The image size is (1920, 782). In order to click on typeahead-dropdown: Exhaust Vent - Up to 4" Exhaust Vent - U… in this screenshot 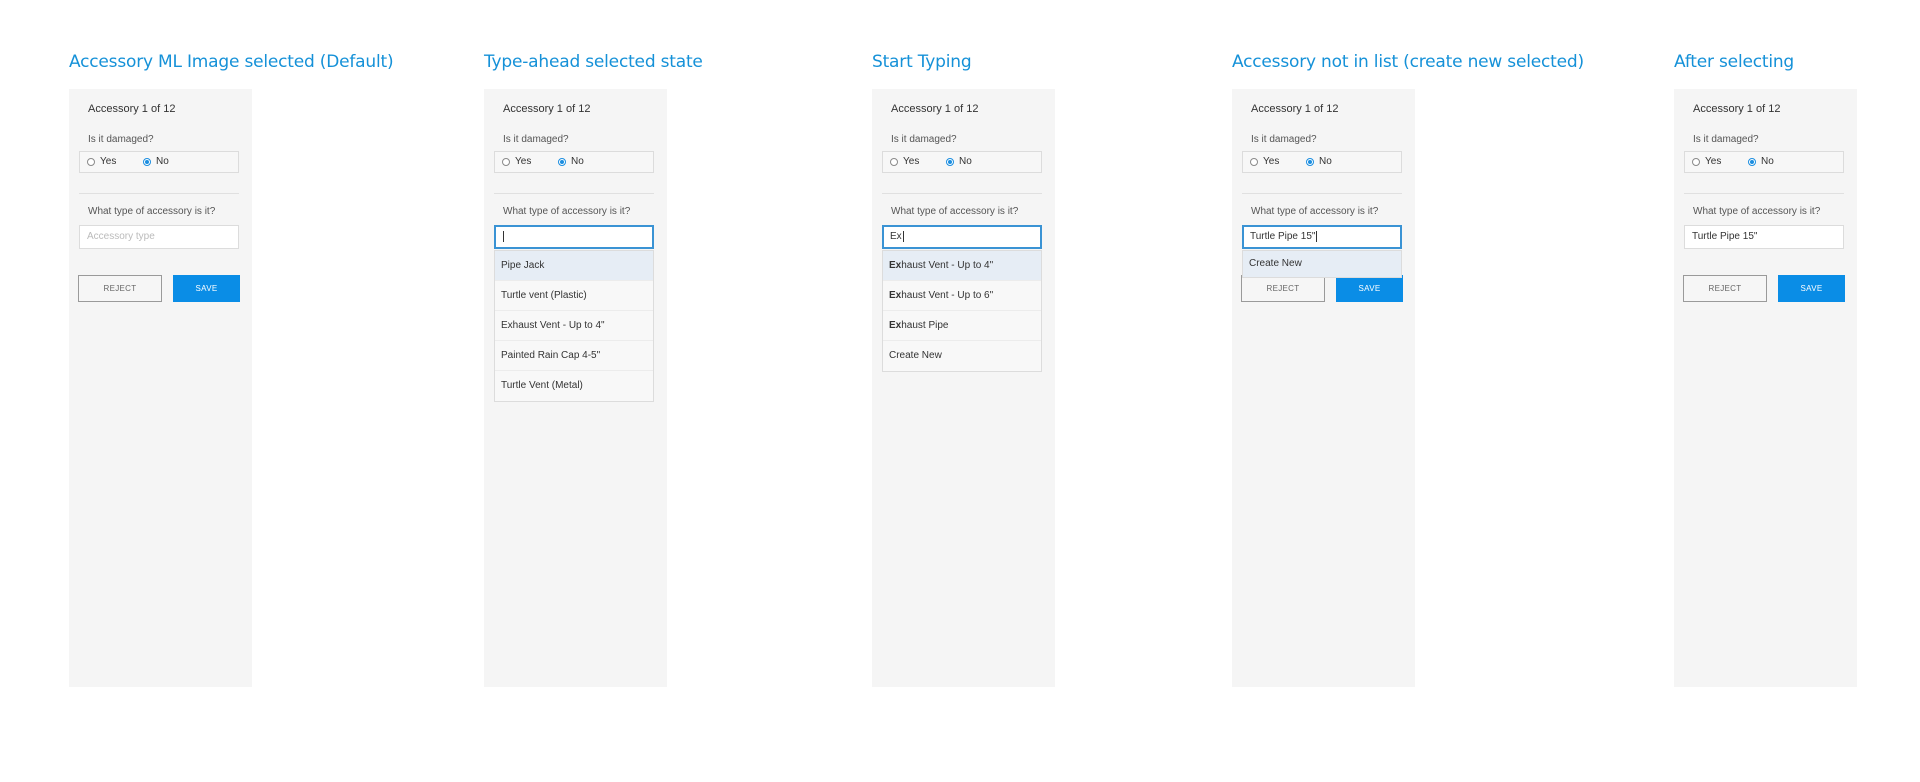, I will do `click(962, 311)`.